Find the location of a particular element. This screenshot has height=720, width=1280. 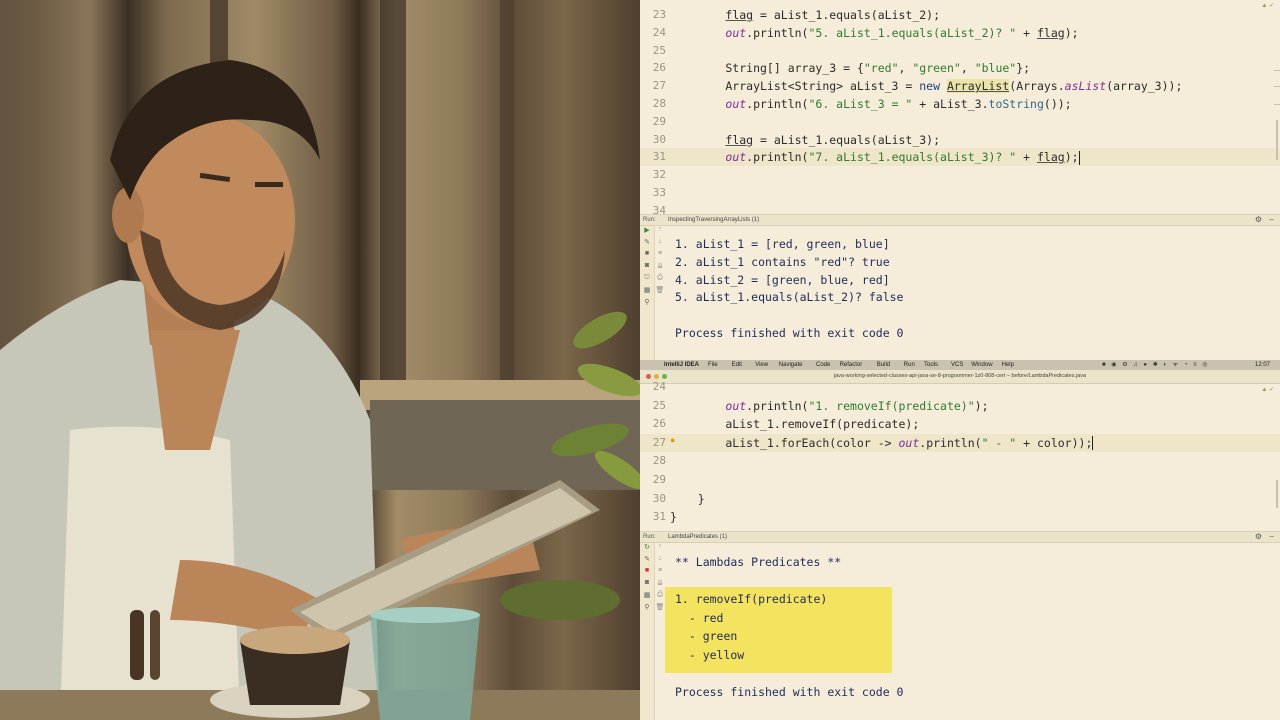

up-arrow-icon: ↑ is located at coordinates (660, 549).